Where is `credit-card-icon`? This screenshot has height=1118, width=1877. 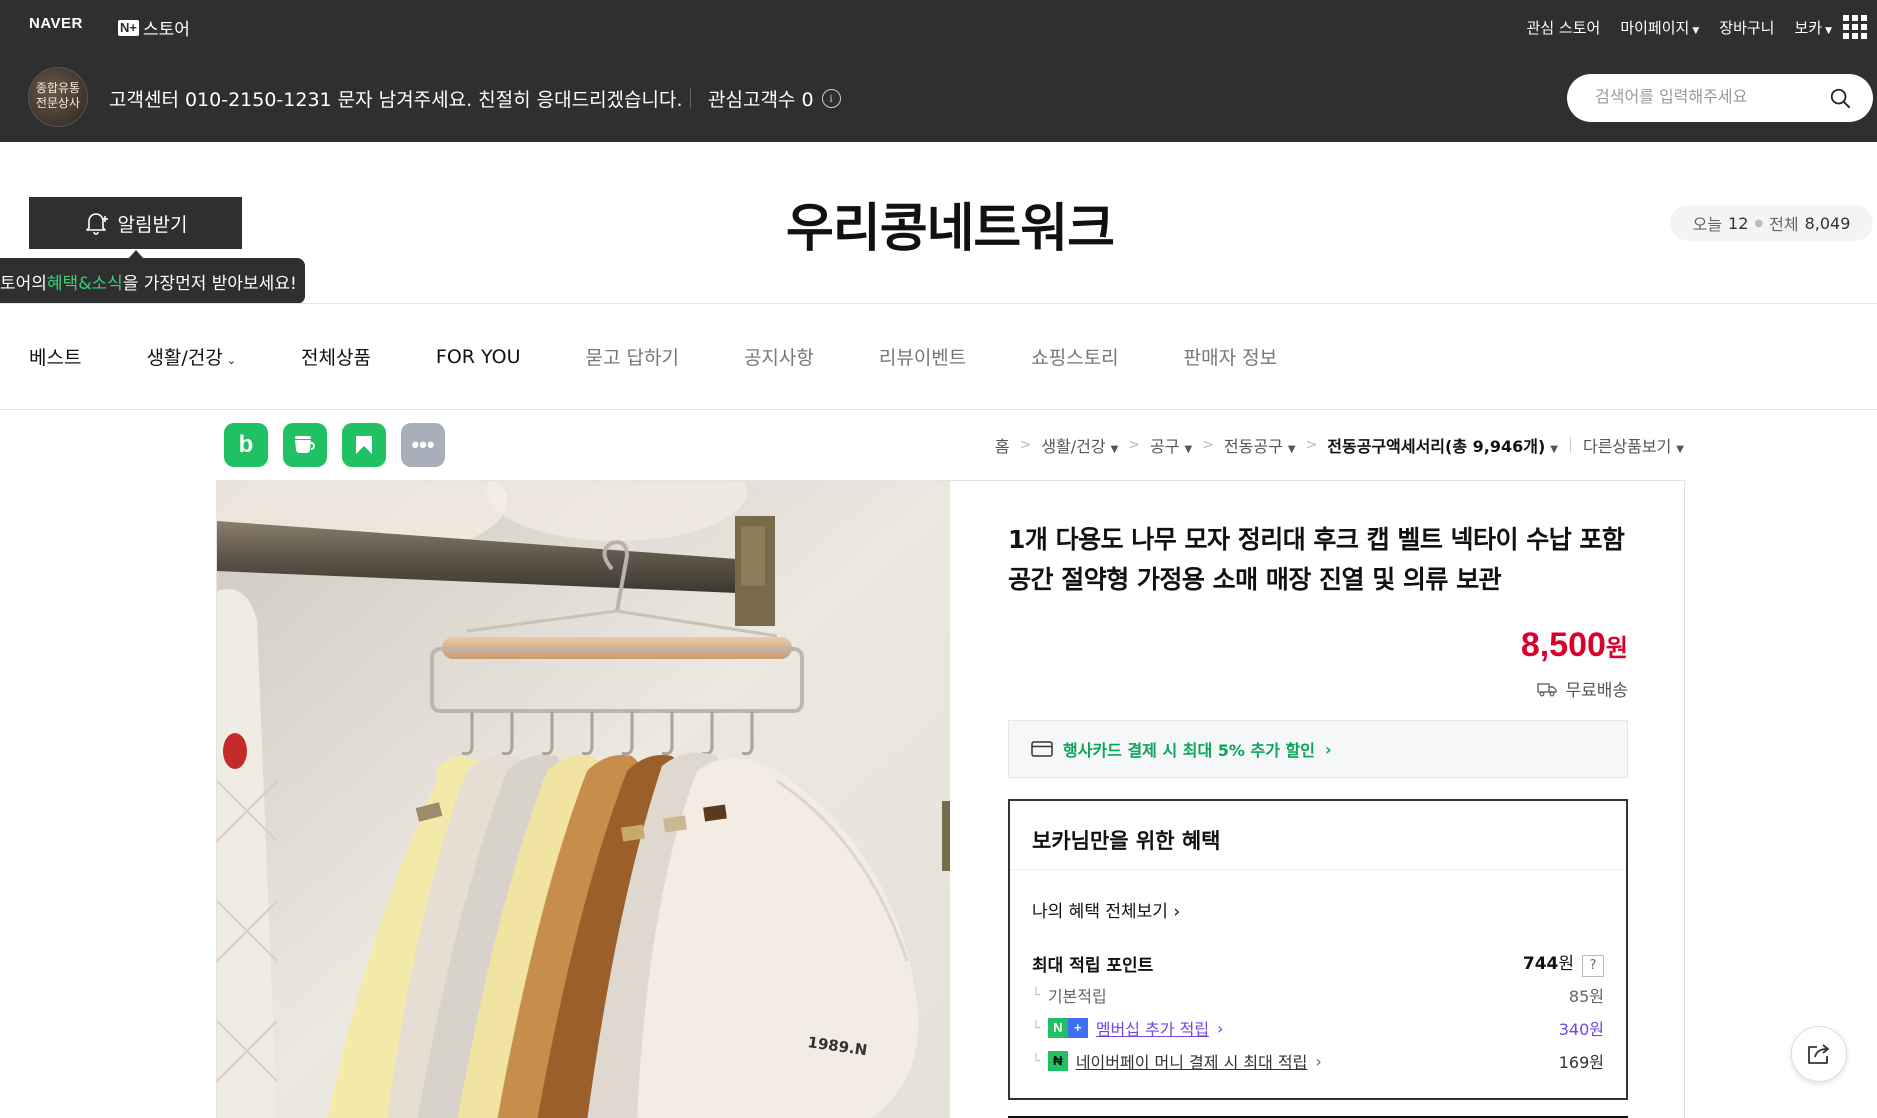 credit-card-icon is located at coordinates (1042, 749).